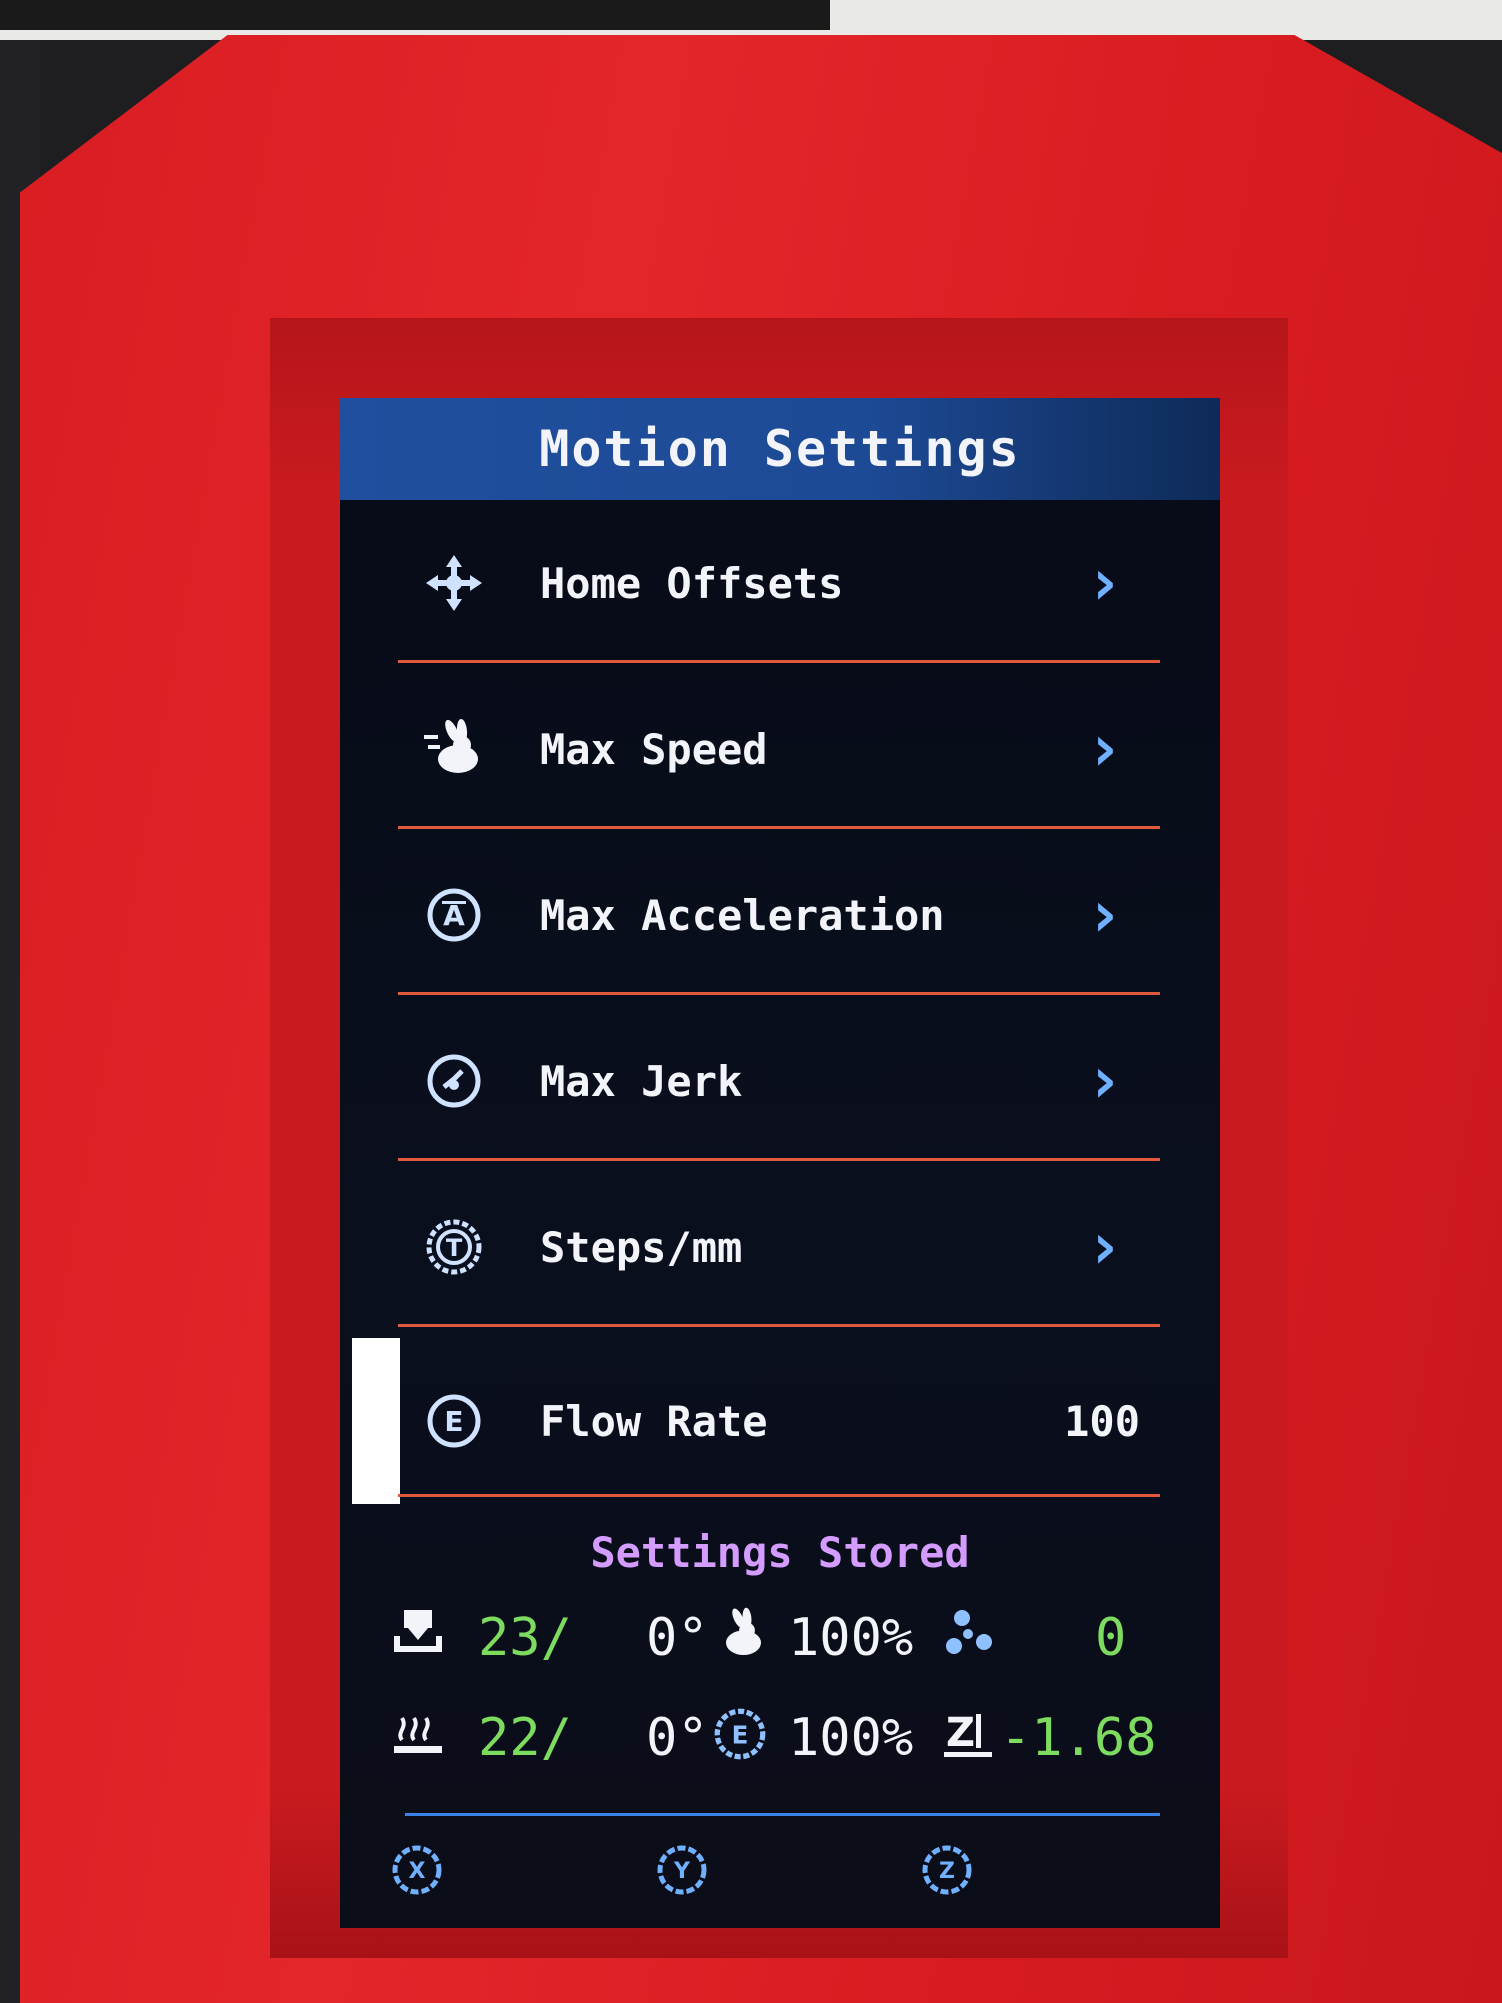 This screenshot has height=2003, width=1502. What do you see at coordinates (1111, 1638) in the screenshot?
I see `fan-speed: 0` at bounding box center [1111, 1638].